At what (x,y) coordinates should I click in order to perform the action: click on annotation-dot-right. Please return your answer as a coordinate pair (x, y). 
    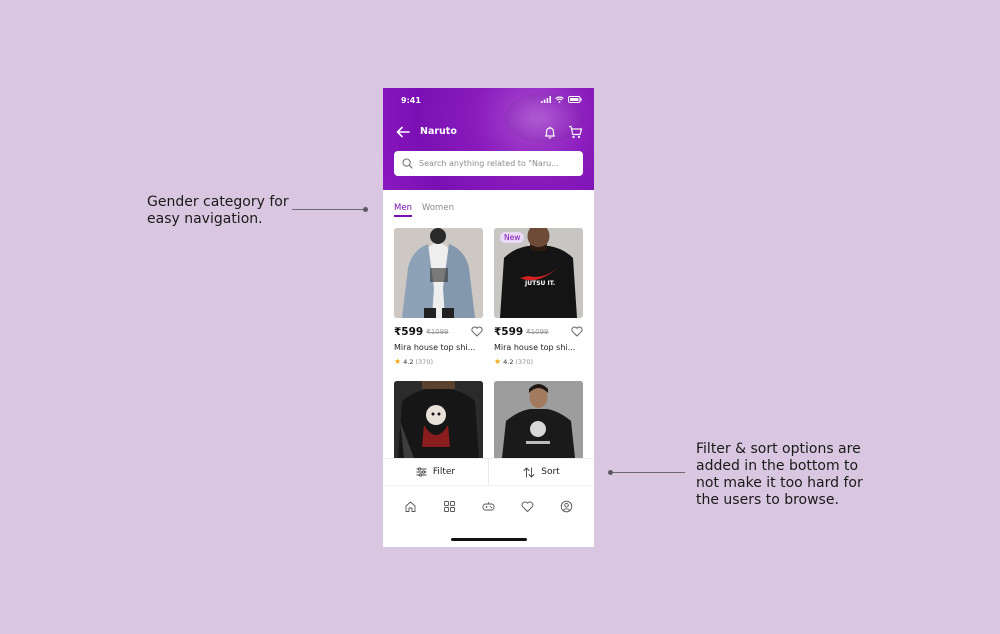
    Looking at the image, I should click on (610, 472).